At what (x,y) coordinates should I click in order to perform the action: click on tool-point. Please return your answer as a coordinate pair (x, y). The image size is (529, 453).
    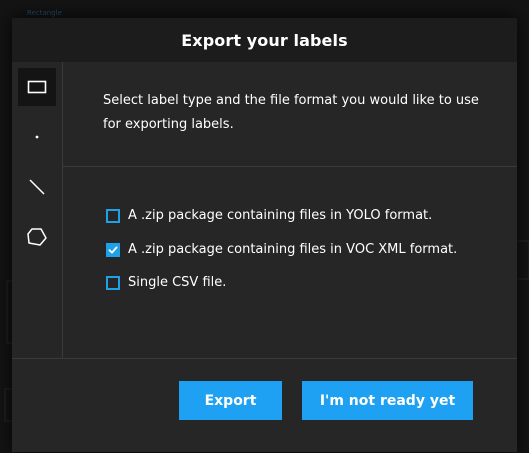
    Looking at the image, I should click on (37, 137).